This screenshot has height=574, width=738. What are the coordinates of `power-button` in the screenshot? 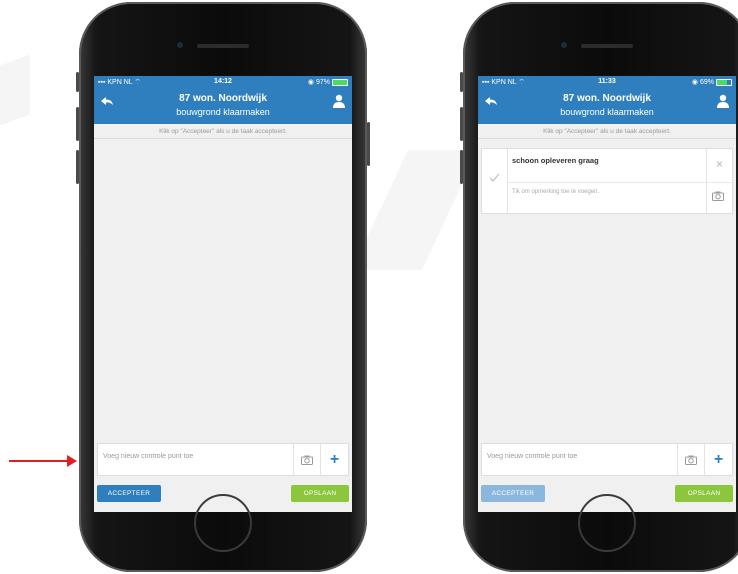 It's located at (368, 144).